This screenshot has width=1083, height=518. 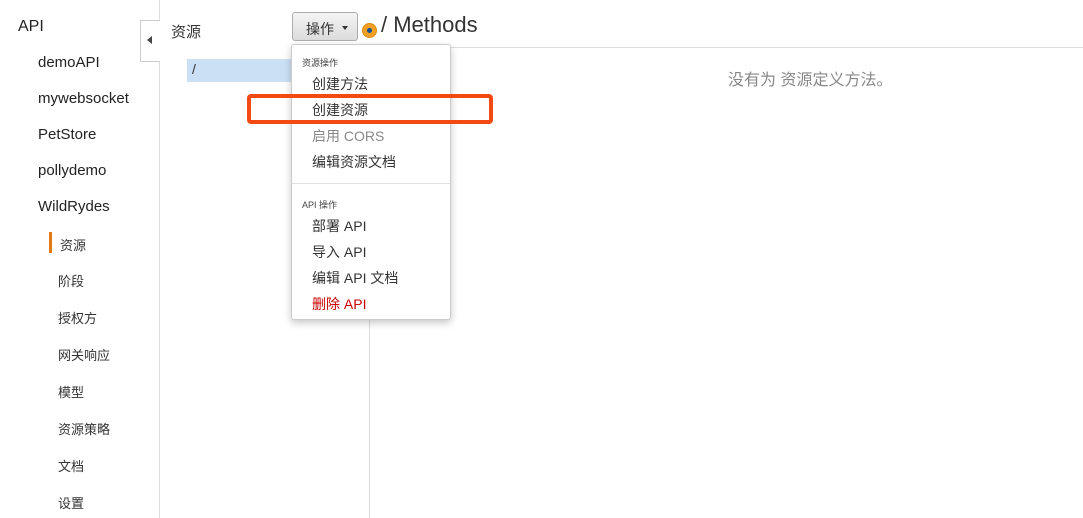 I want to click on nav-sub-item-stages: 阶段, so click(x=71, y=280).